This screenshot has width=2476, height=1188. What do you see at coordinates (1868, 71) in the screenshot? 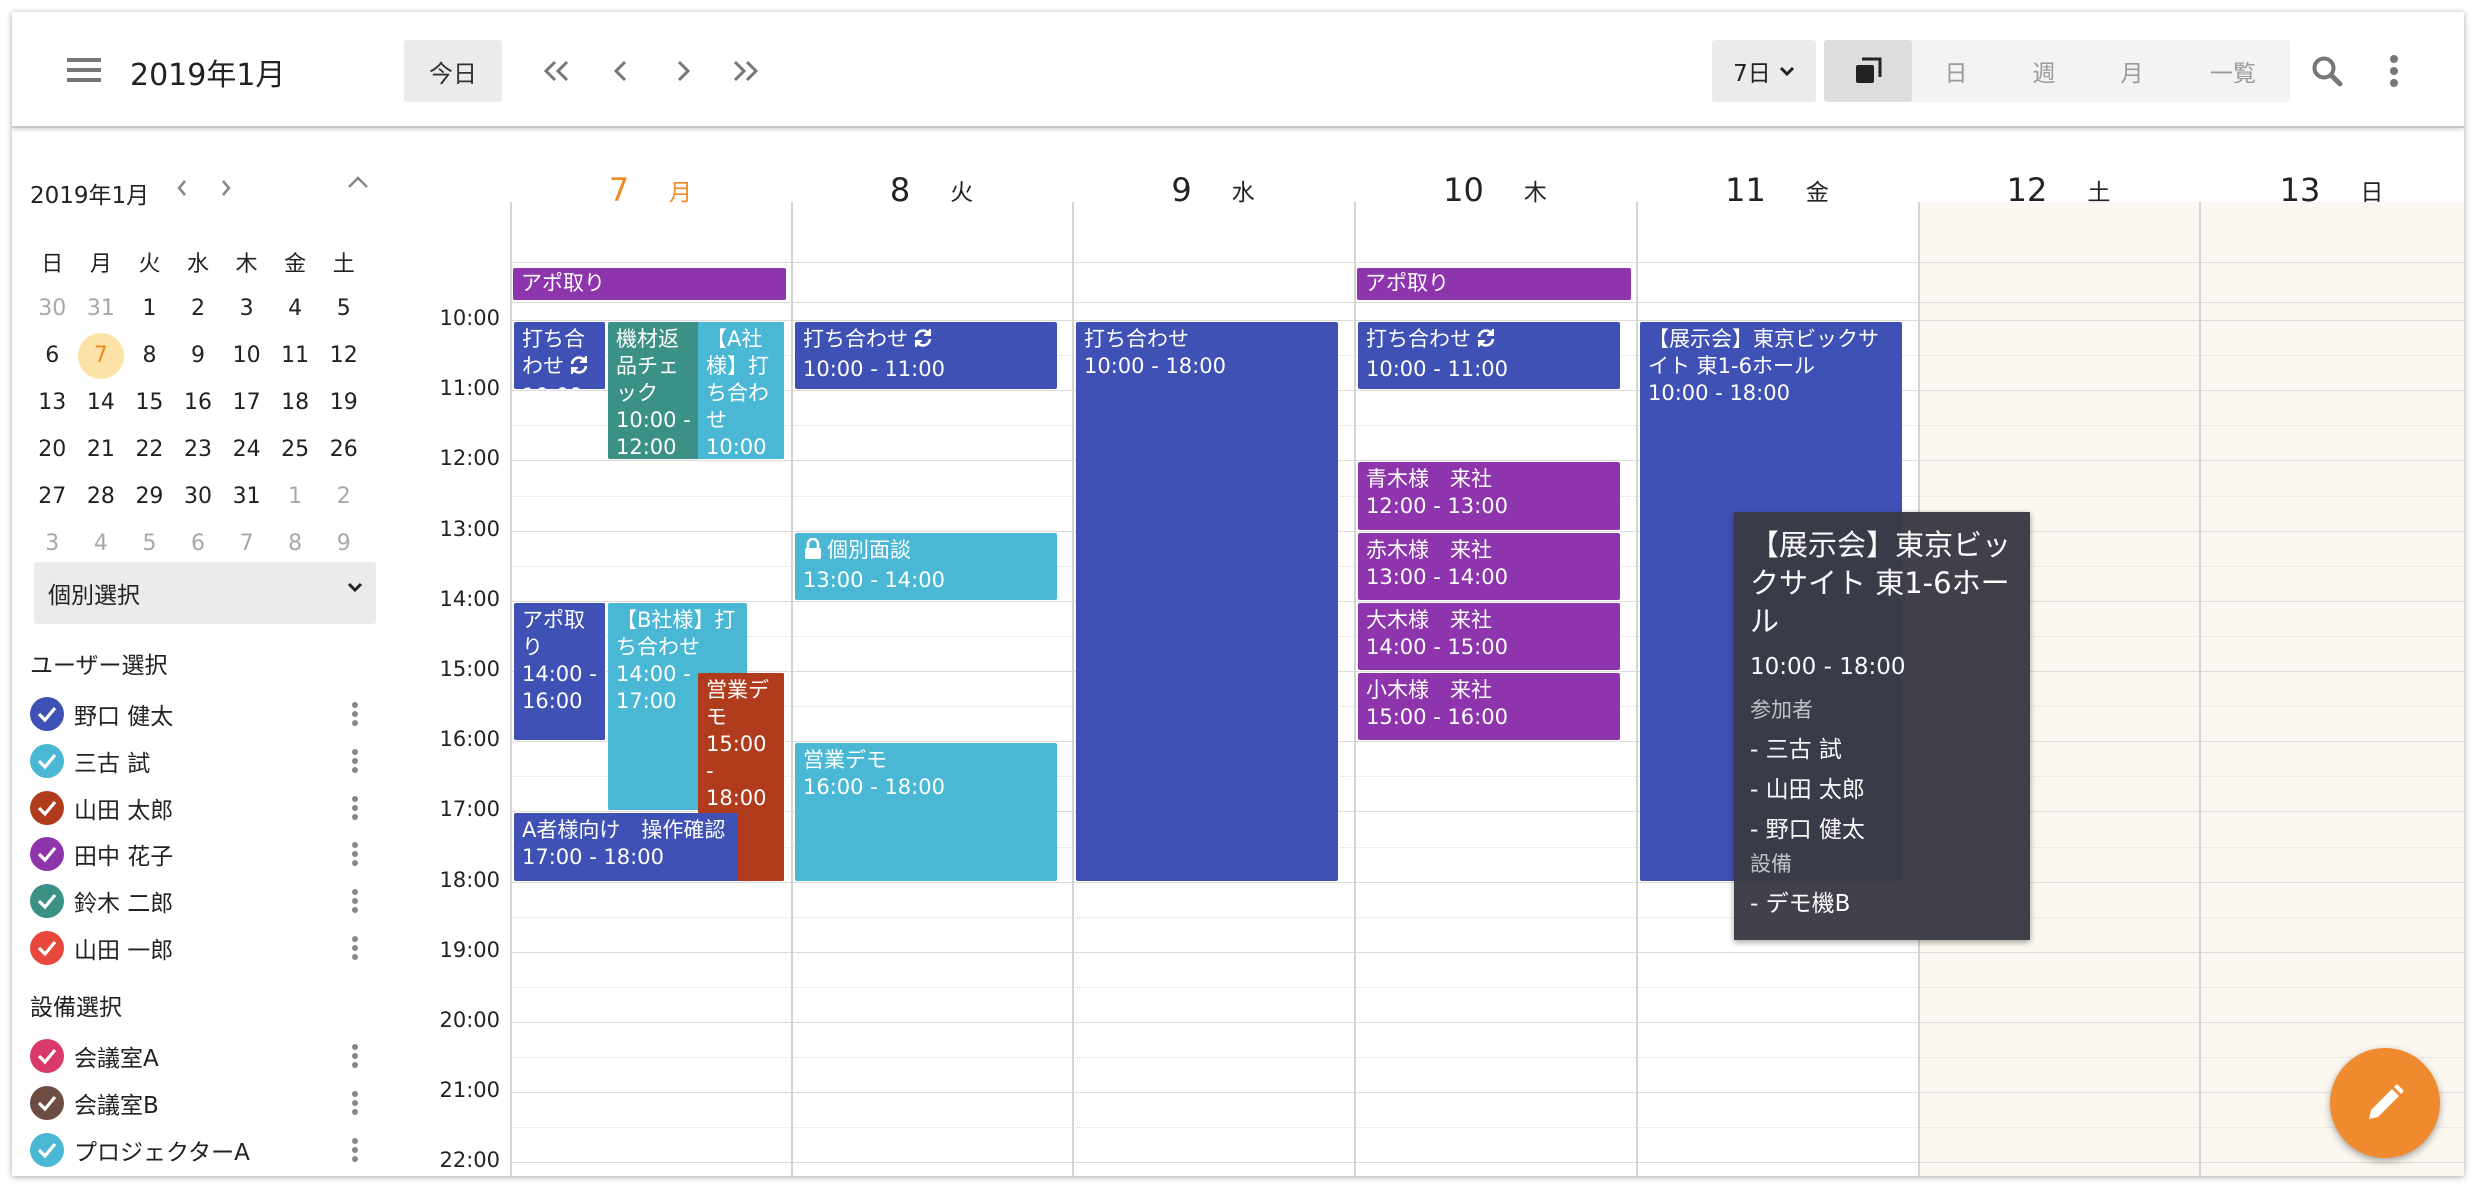
I see `view-custom-button` at bounding box center [1868, 71].